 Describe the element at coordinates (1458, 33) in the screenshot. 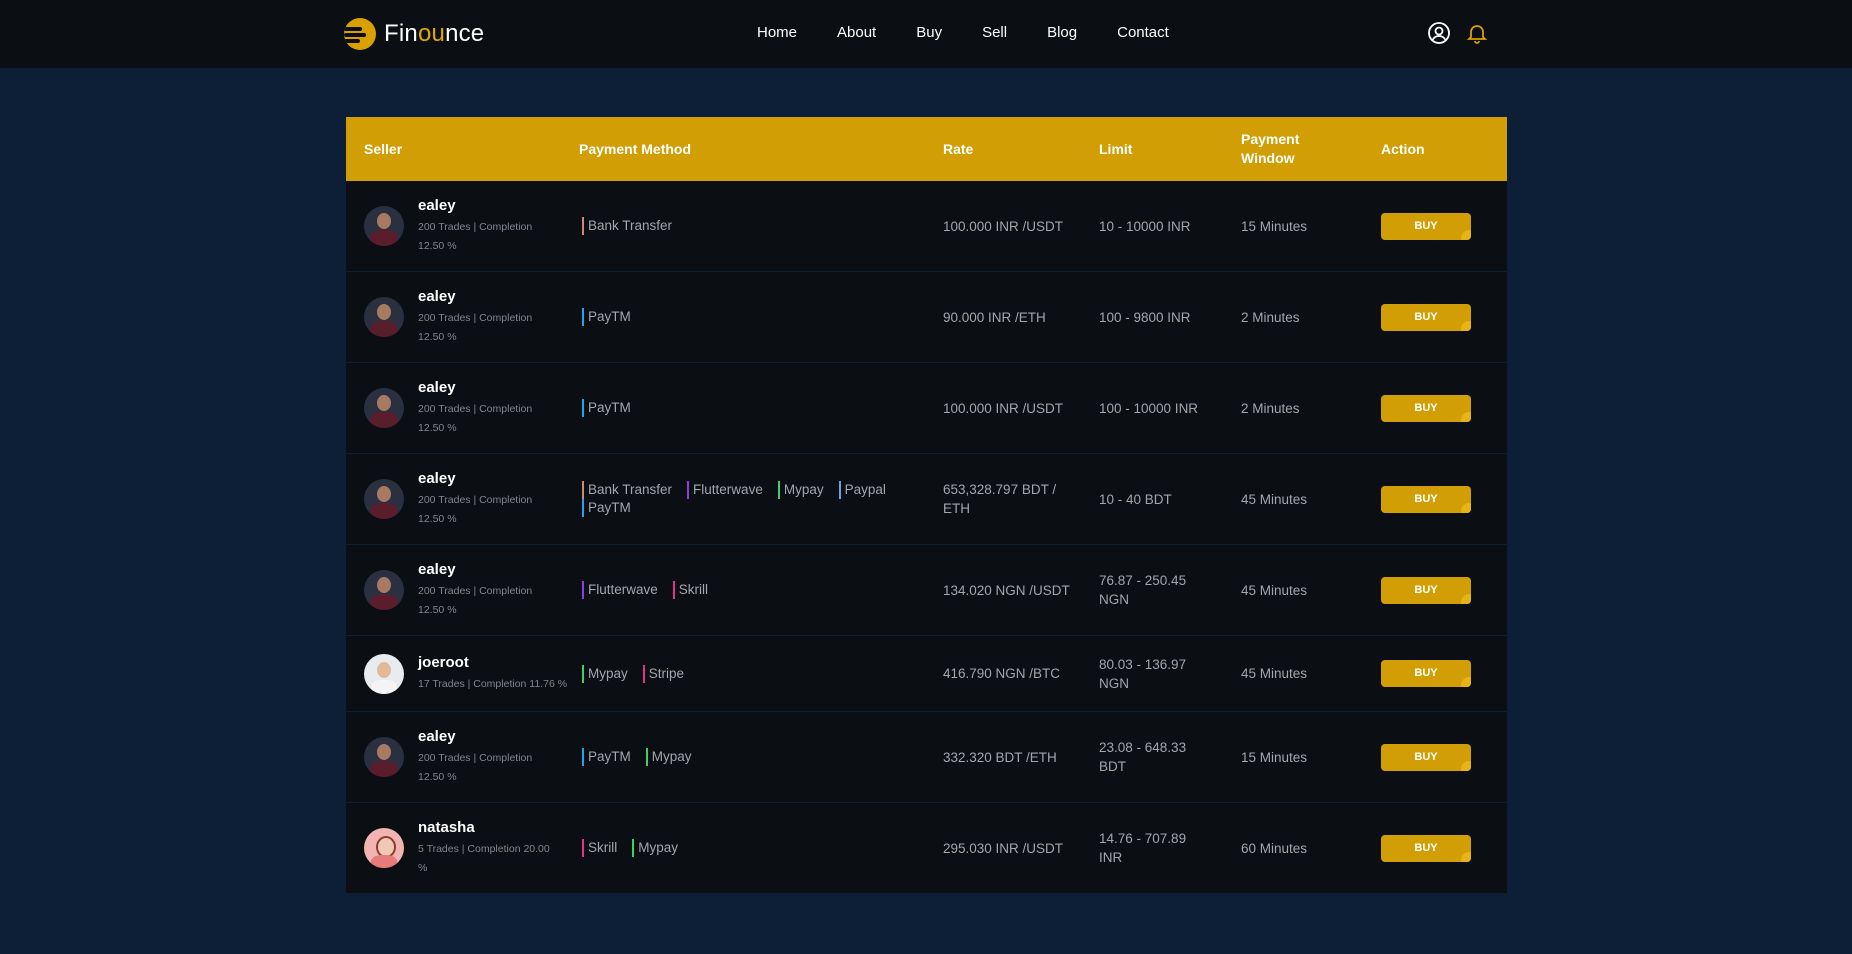

I see `header-tools` at that location.